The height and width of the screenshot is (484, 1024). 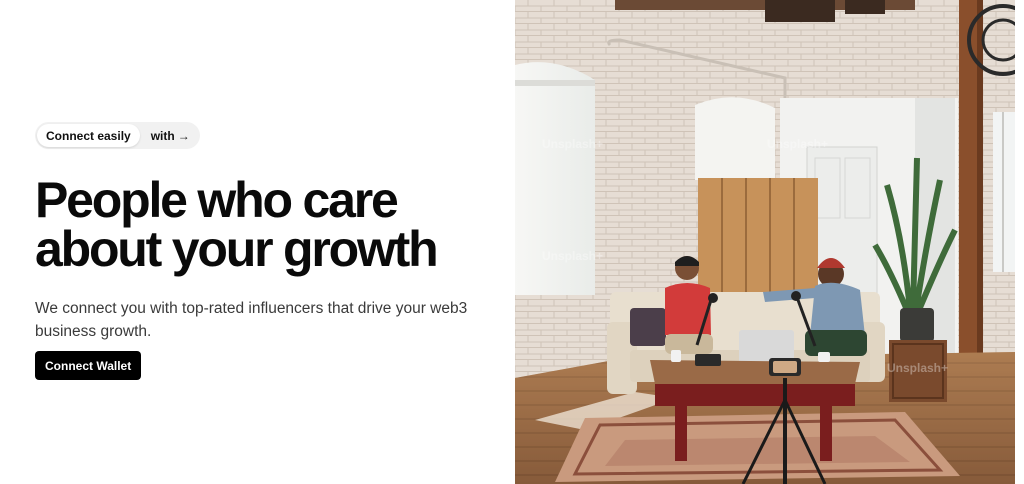 What do you see at coordinates (162, 135) in the screenshot?
I see `pill-link-label: with` at bounding box center [162, 135].